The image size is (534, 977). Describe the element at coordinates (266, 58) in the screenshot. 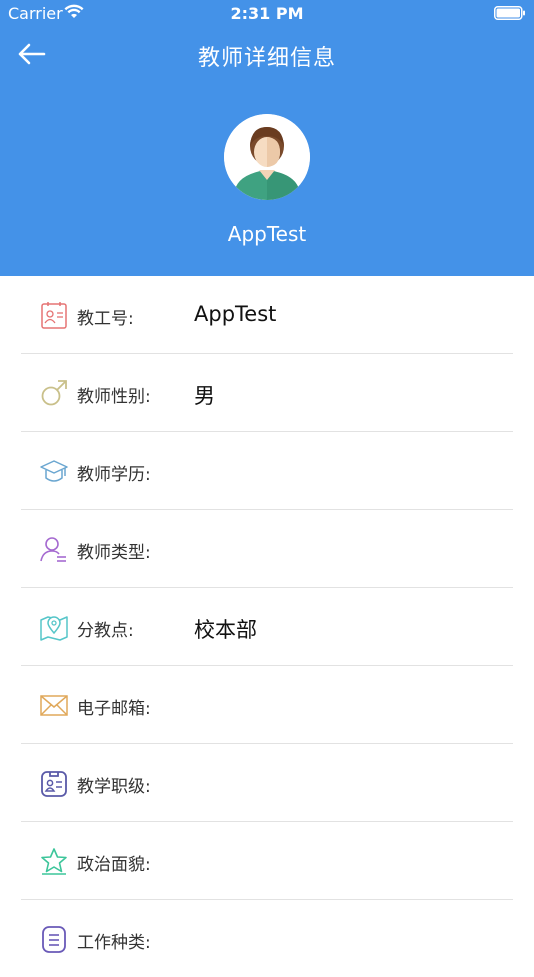

I see `page-title: 教师详细信息` at that location.